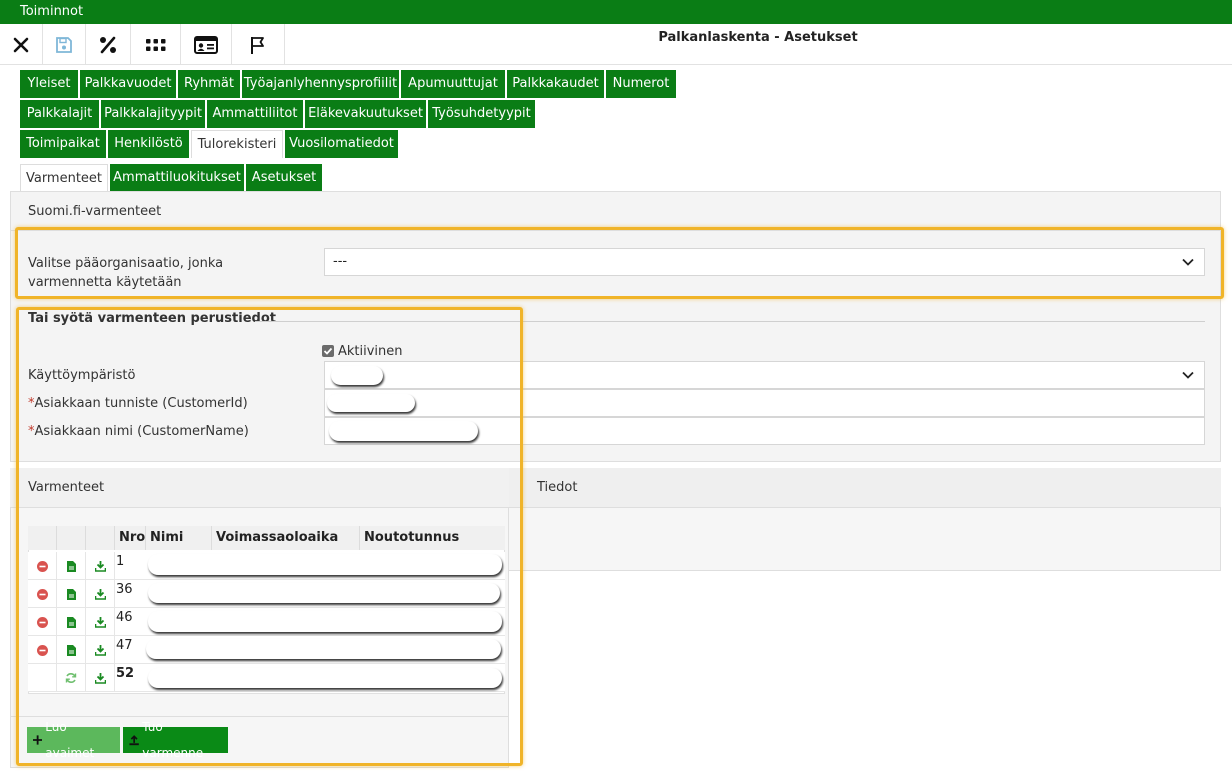 Image resolution: width=1232 pixels, height=781 pixels. What do you see at coordinates (481, 114) in the screenshot?
I see `tab-tyosuhdetyypit: Työsuhdetyypit` at bounding box center [481, 114].